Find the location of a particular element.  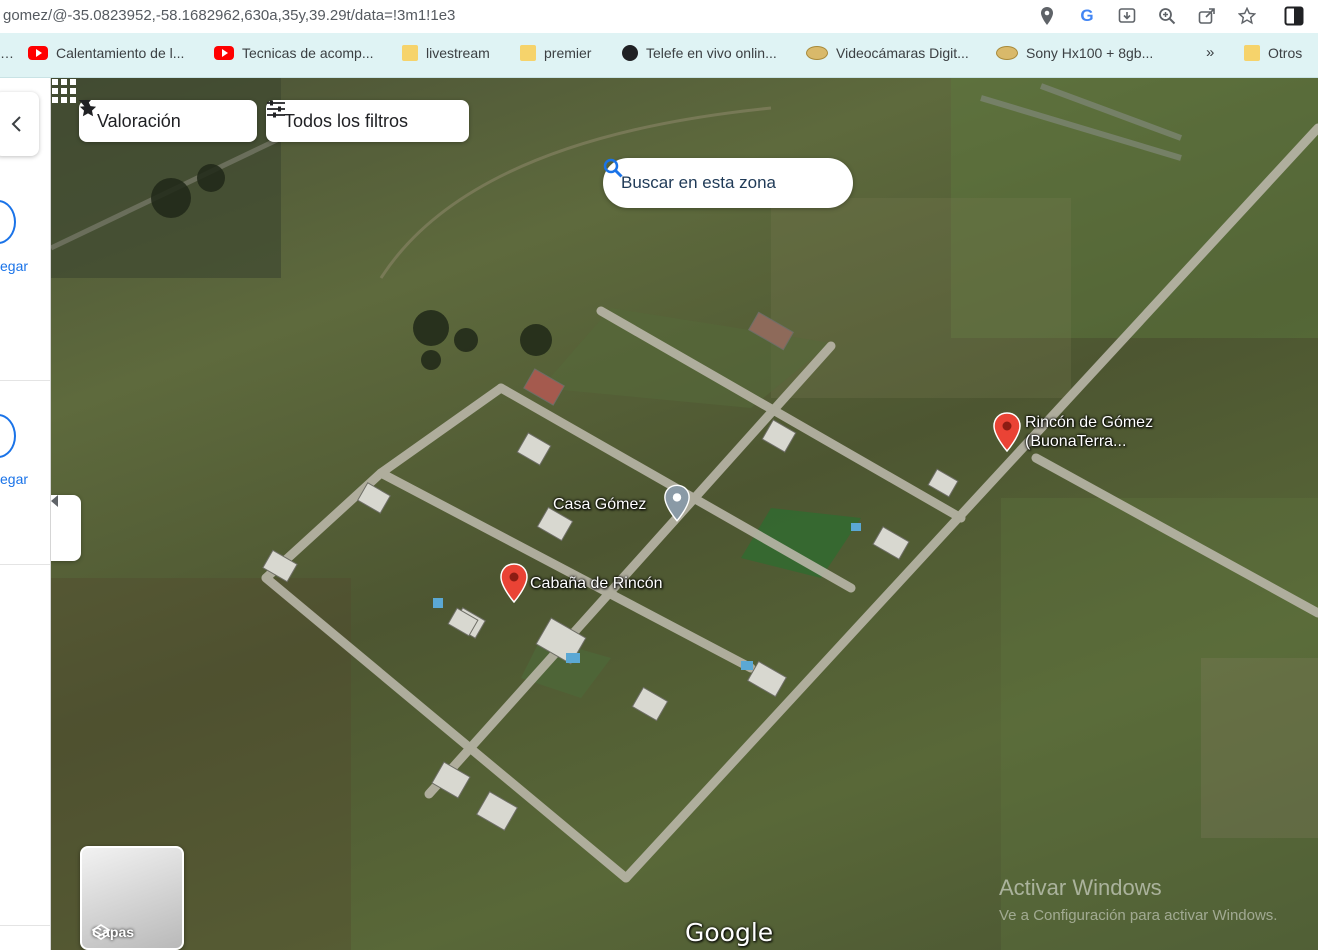

close-icon is located at coordinates (16, 124).